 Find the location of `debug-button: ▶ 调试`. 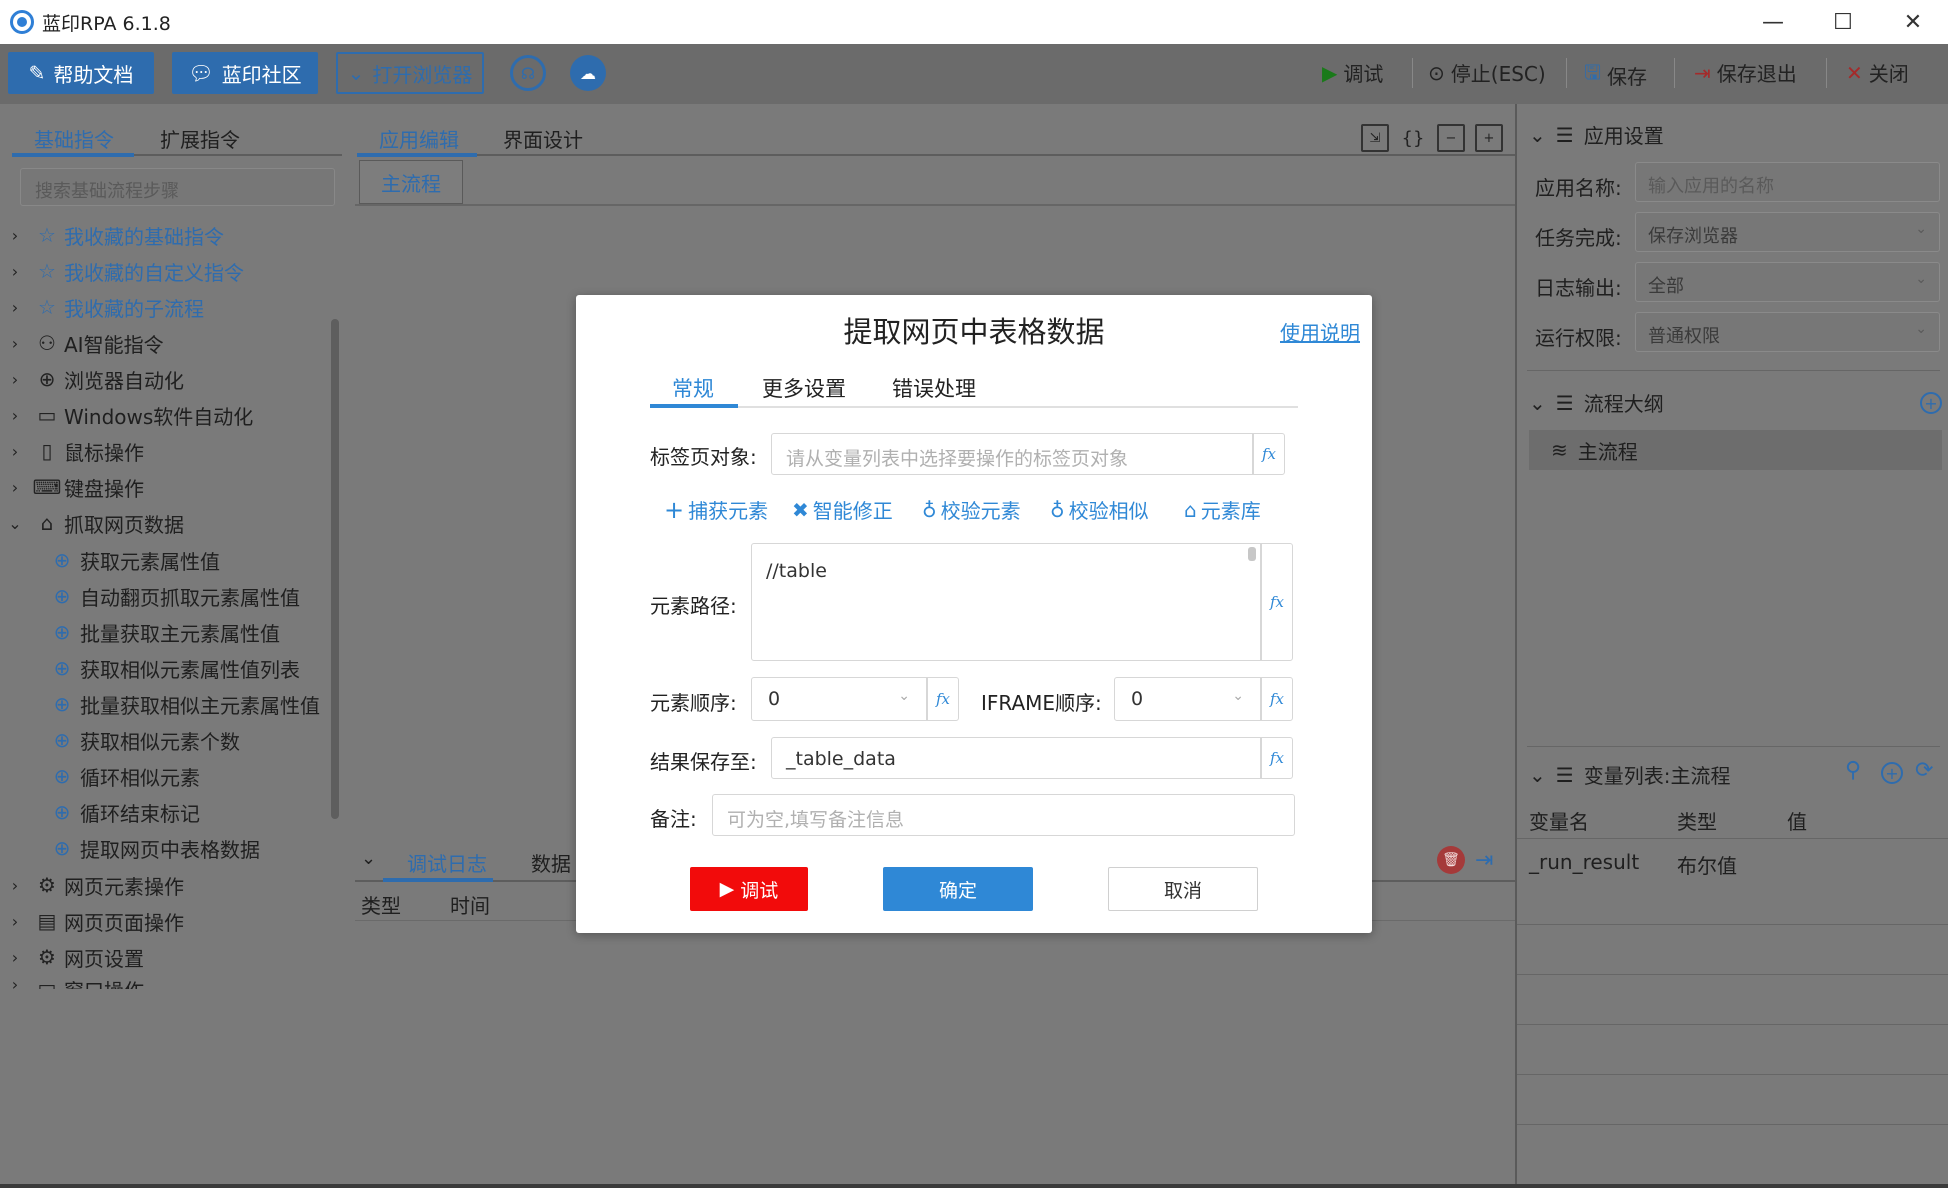

debug-button: ▶ 调试 is located at coordinates (1352, 72).